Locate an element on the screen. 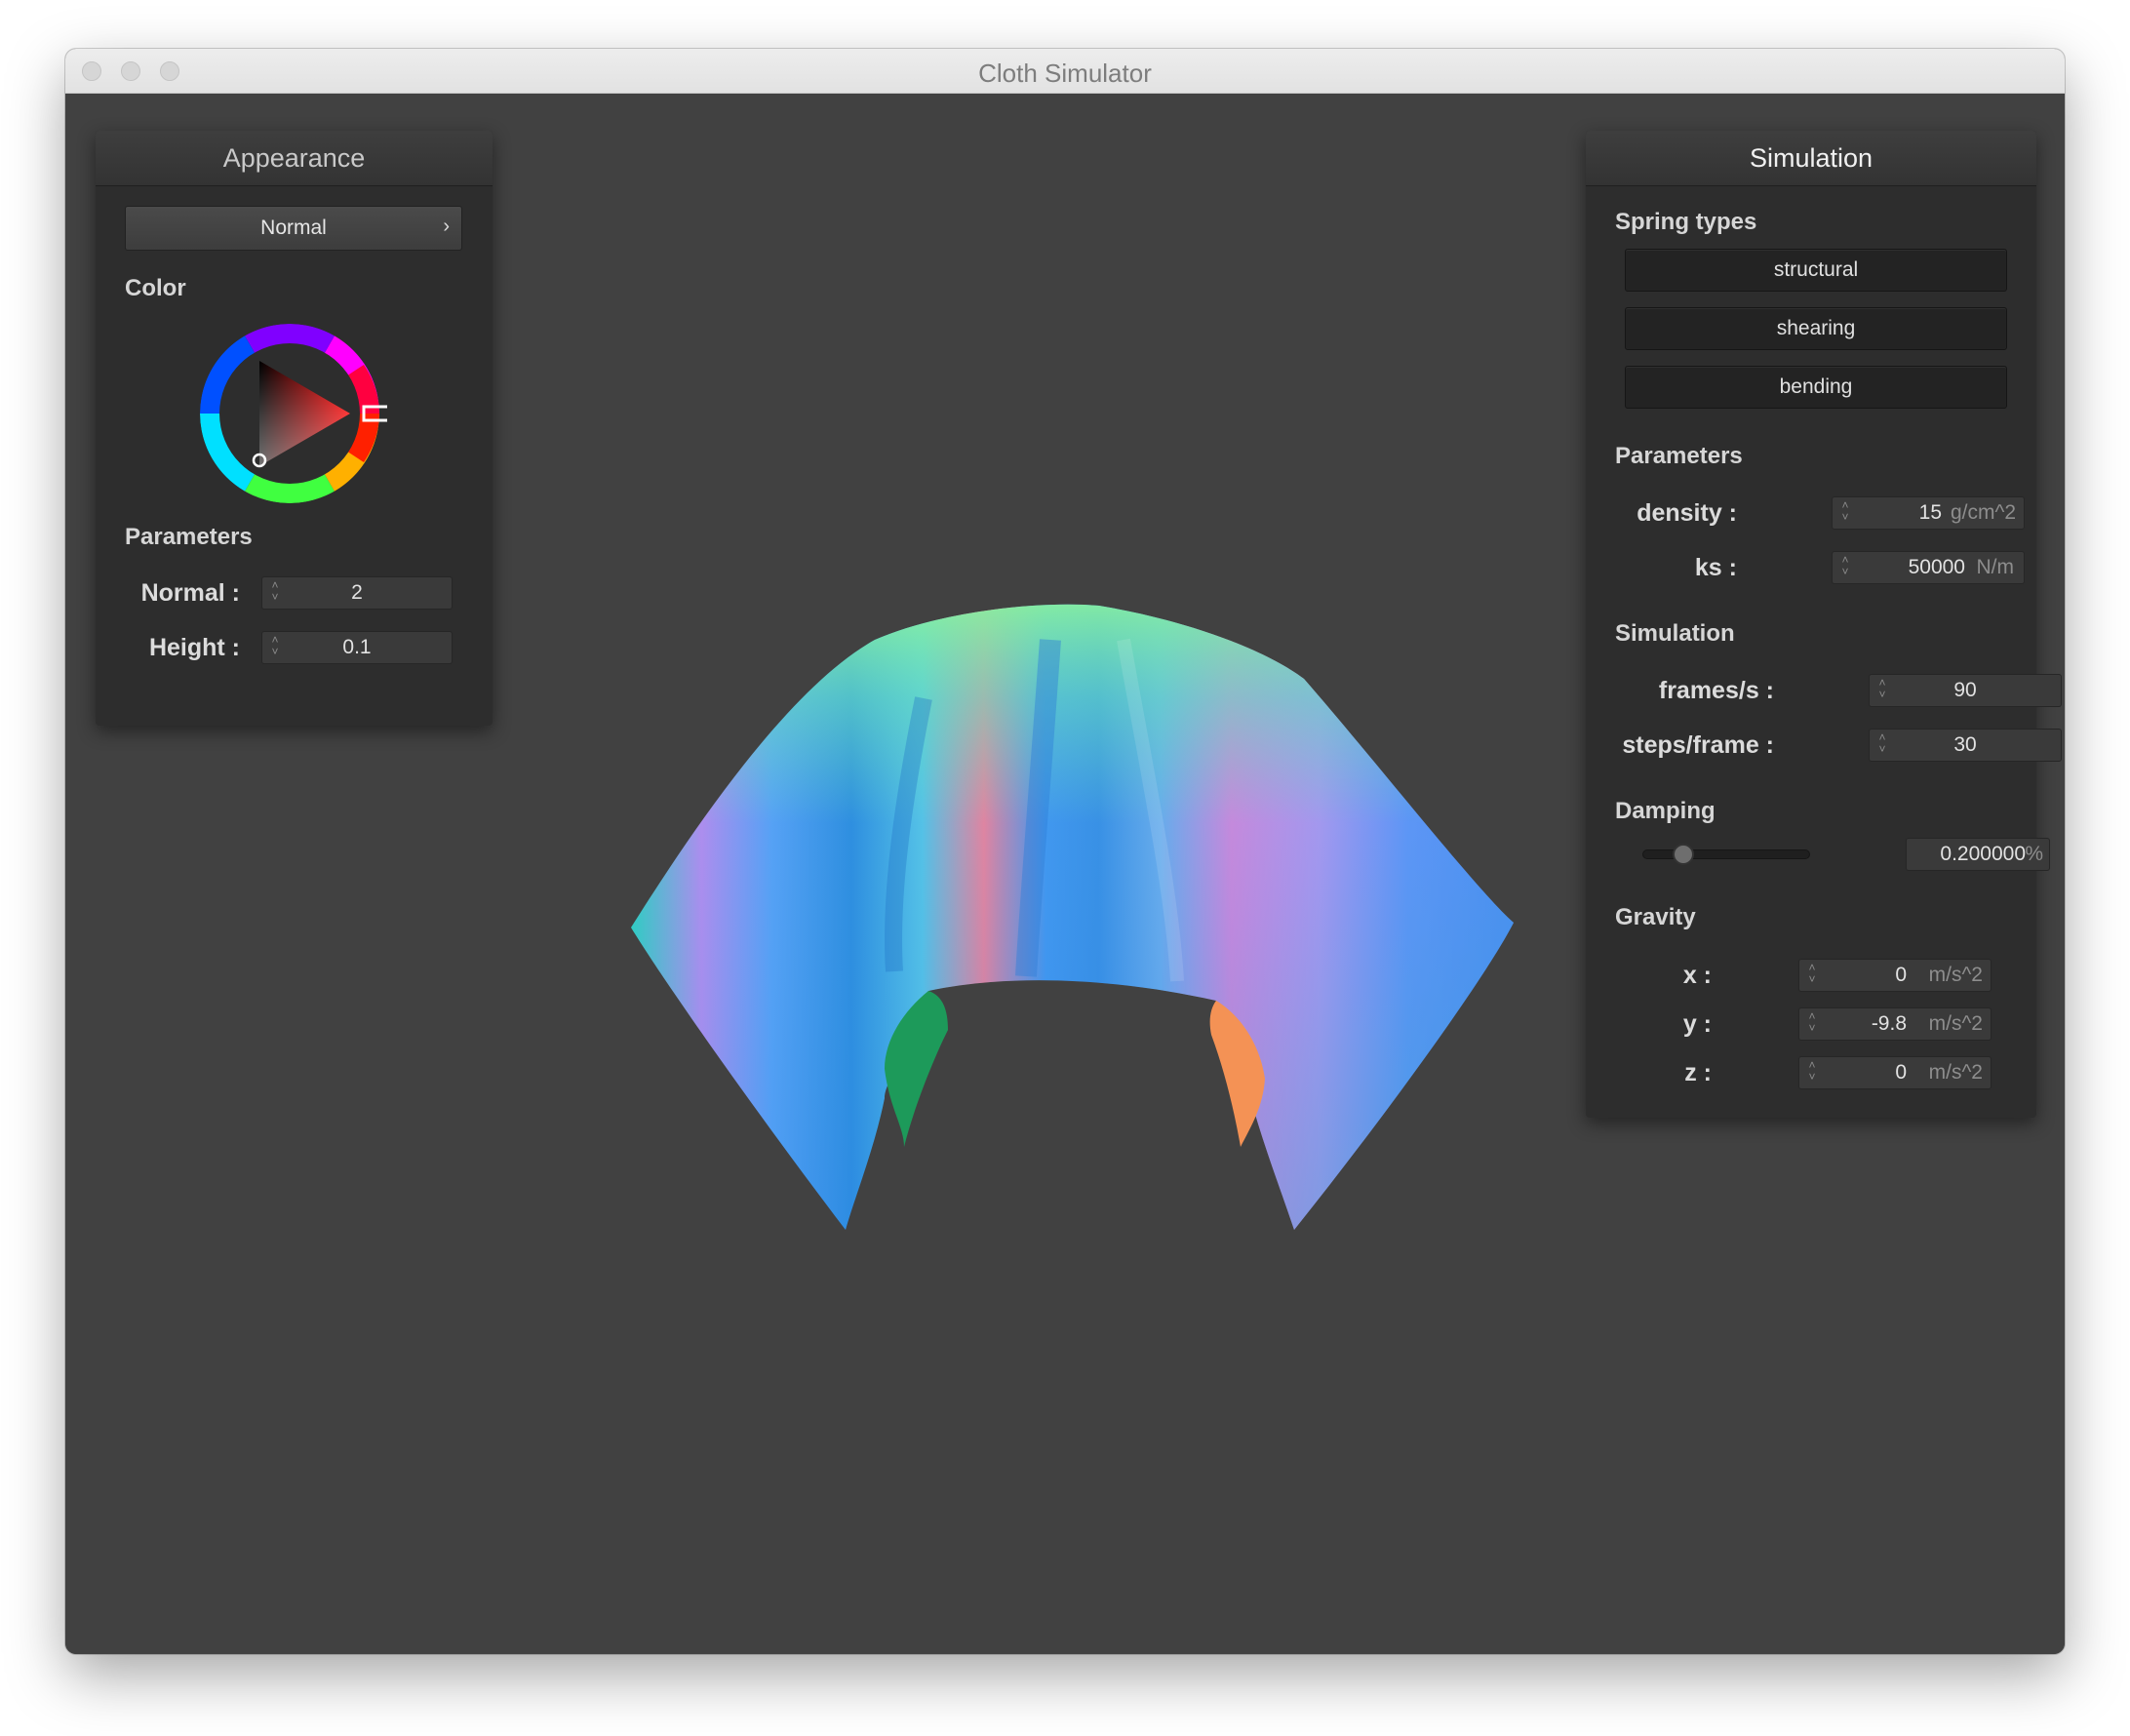  appearance-params-block is located at coordinates (294, 552).